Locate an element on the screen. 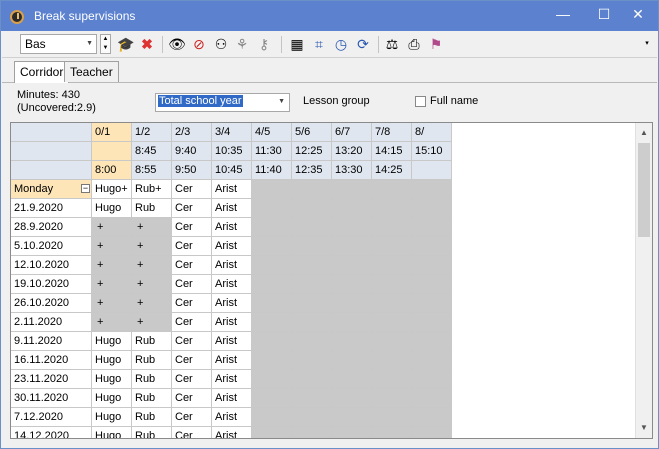  hide-icon: ⊘ is located at coordinates (199, 44).